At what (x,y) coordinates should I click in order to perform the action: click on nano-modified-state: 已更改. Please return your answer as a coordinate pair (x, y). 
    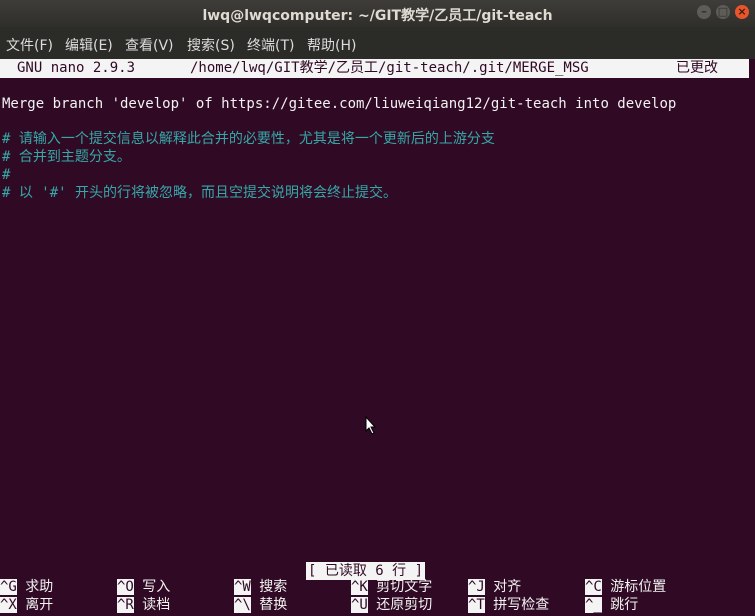
    Looking at the image, I should click on (697, 68).